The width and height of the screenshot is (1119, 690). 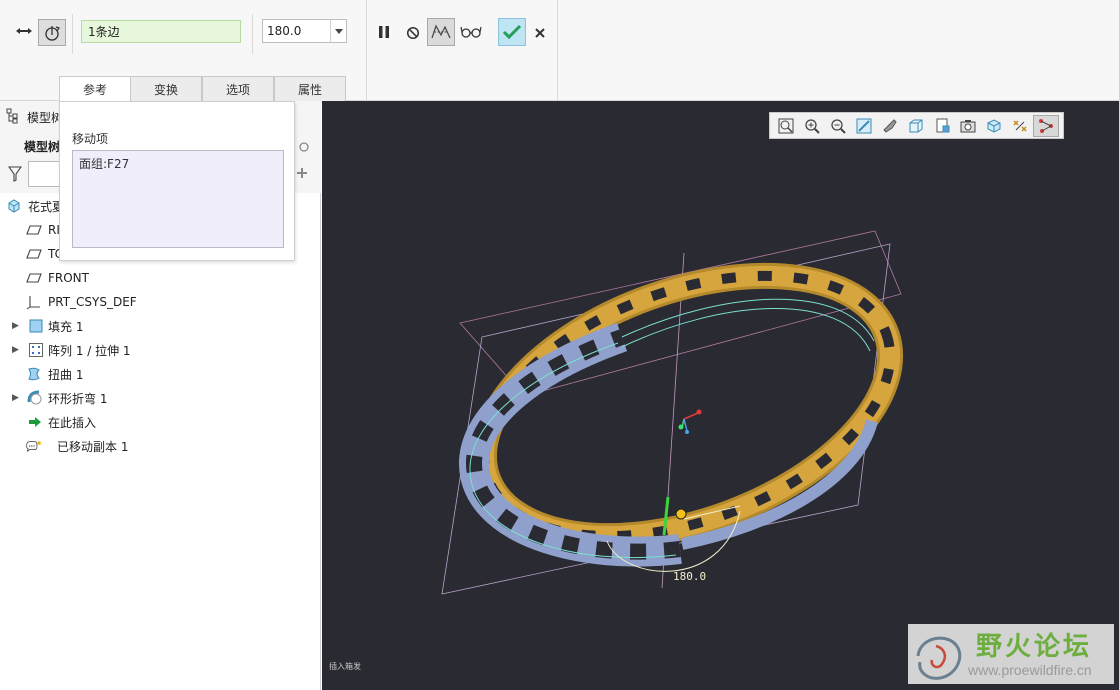 I want to click on rotate-mode-icon, so click(x=52, y=32).